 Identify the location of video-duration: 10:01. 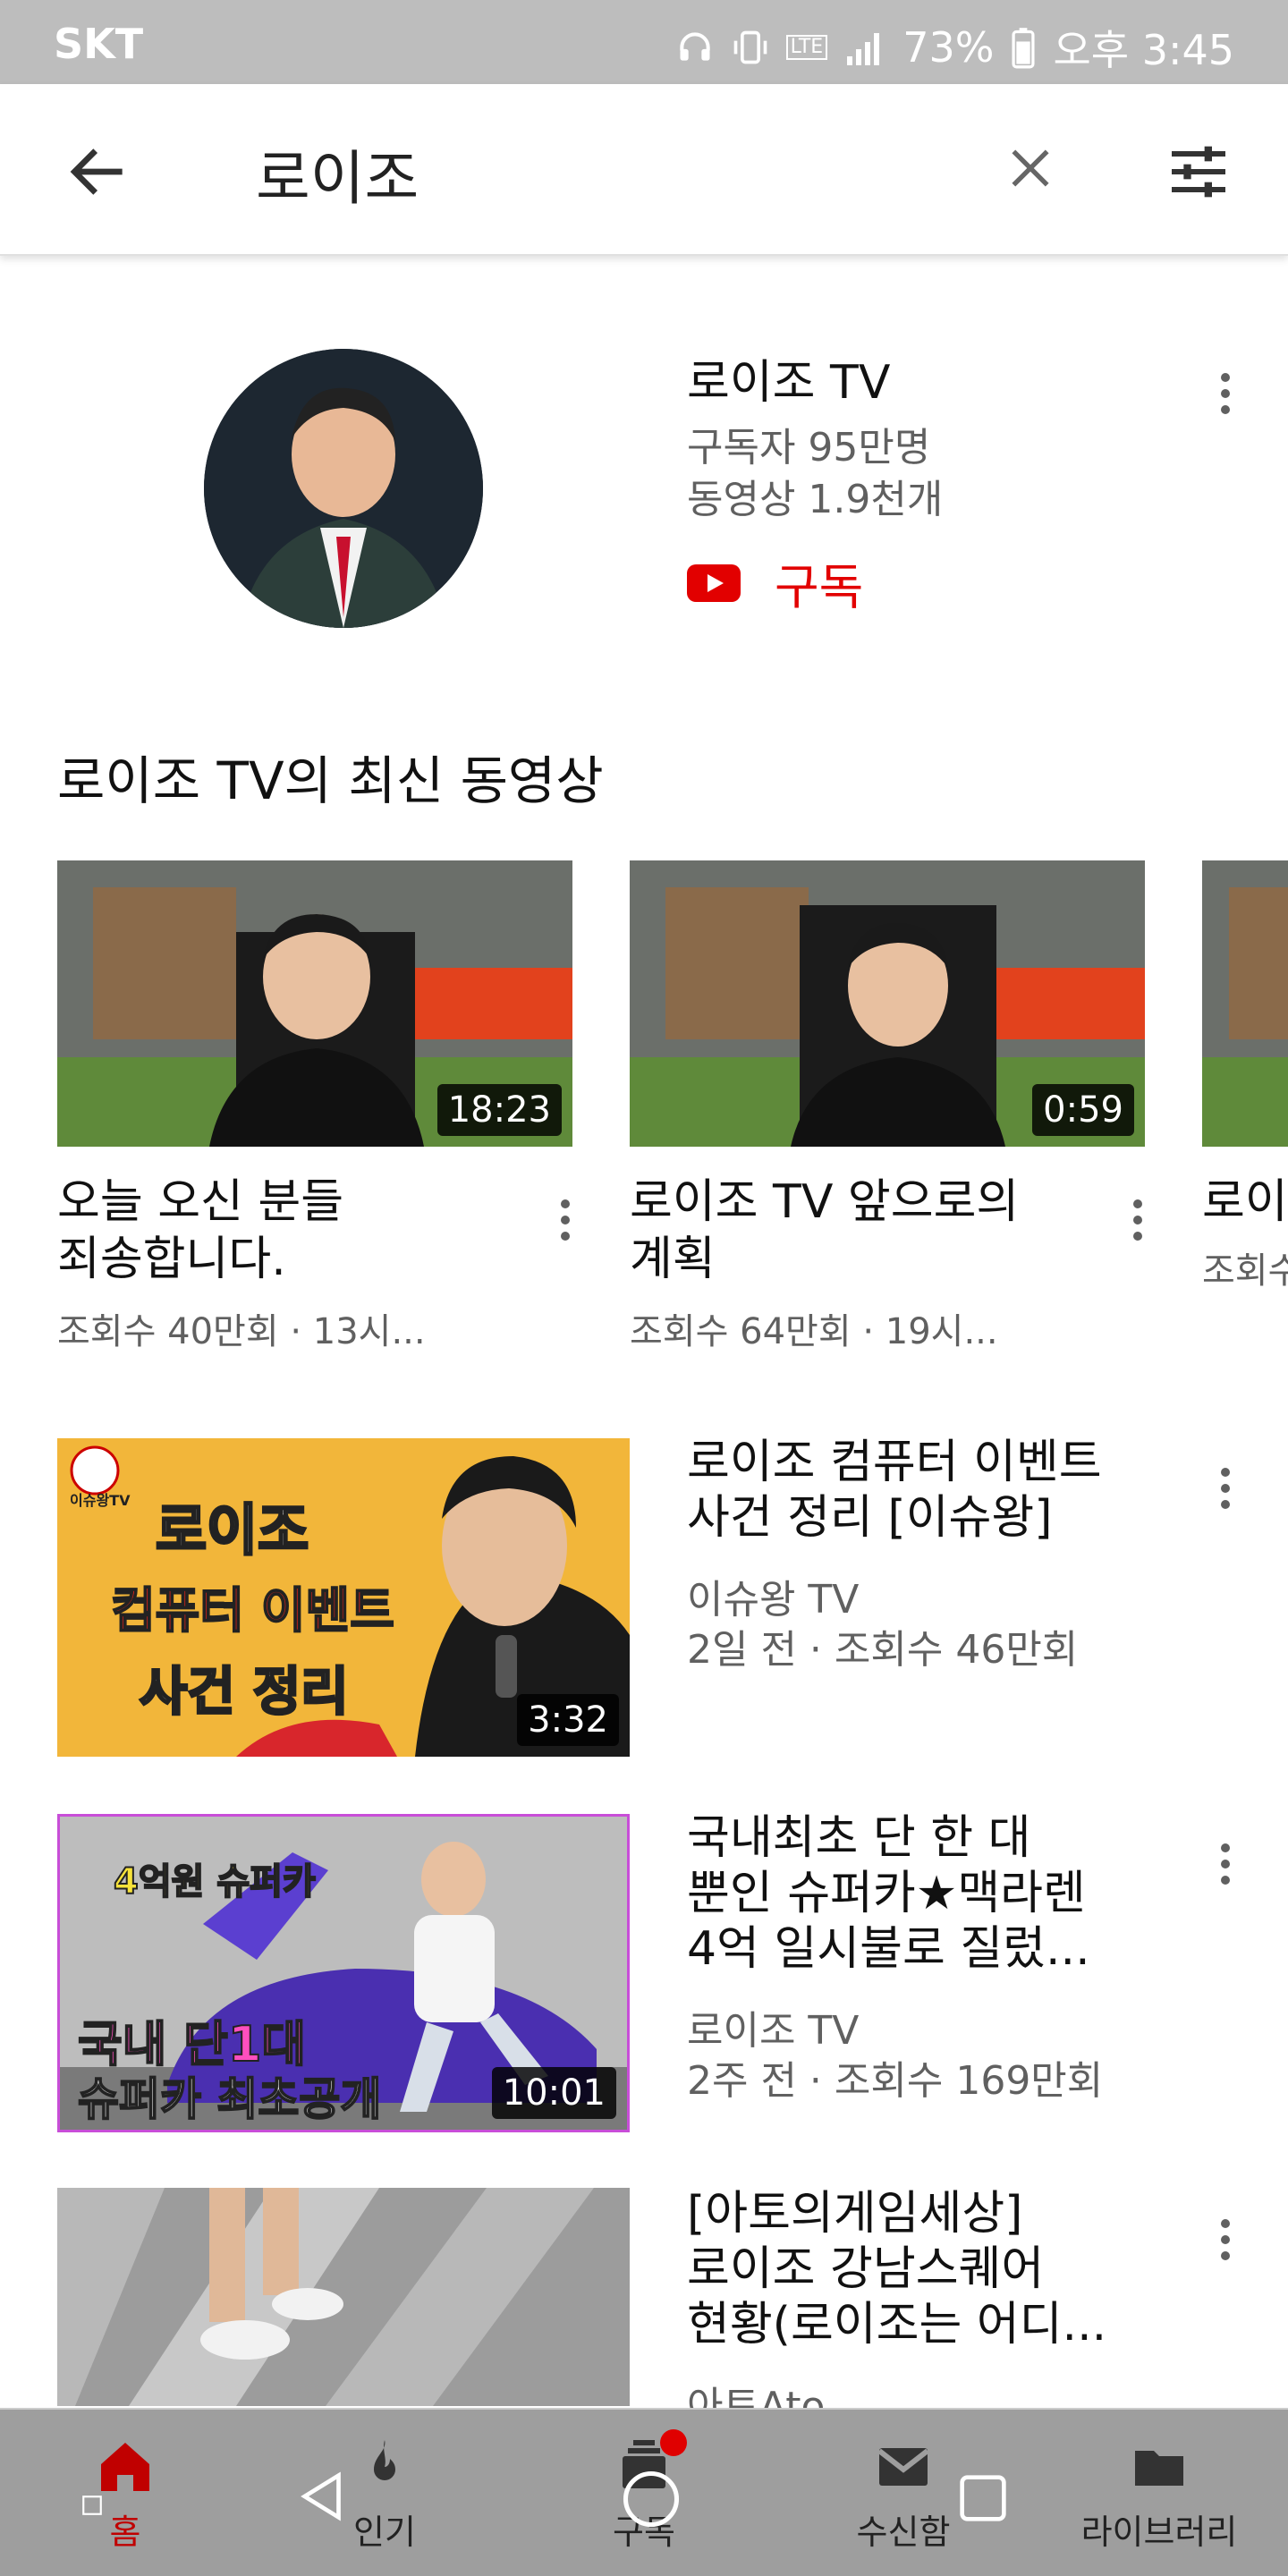
(553, 2093).